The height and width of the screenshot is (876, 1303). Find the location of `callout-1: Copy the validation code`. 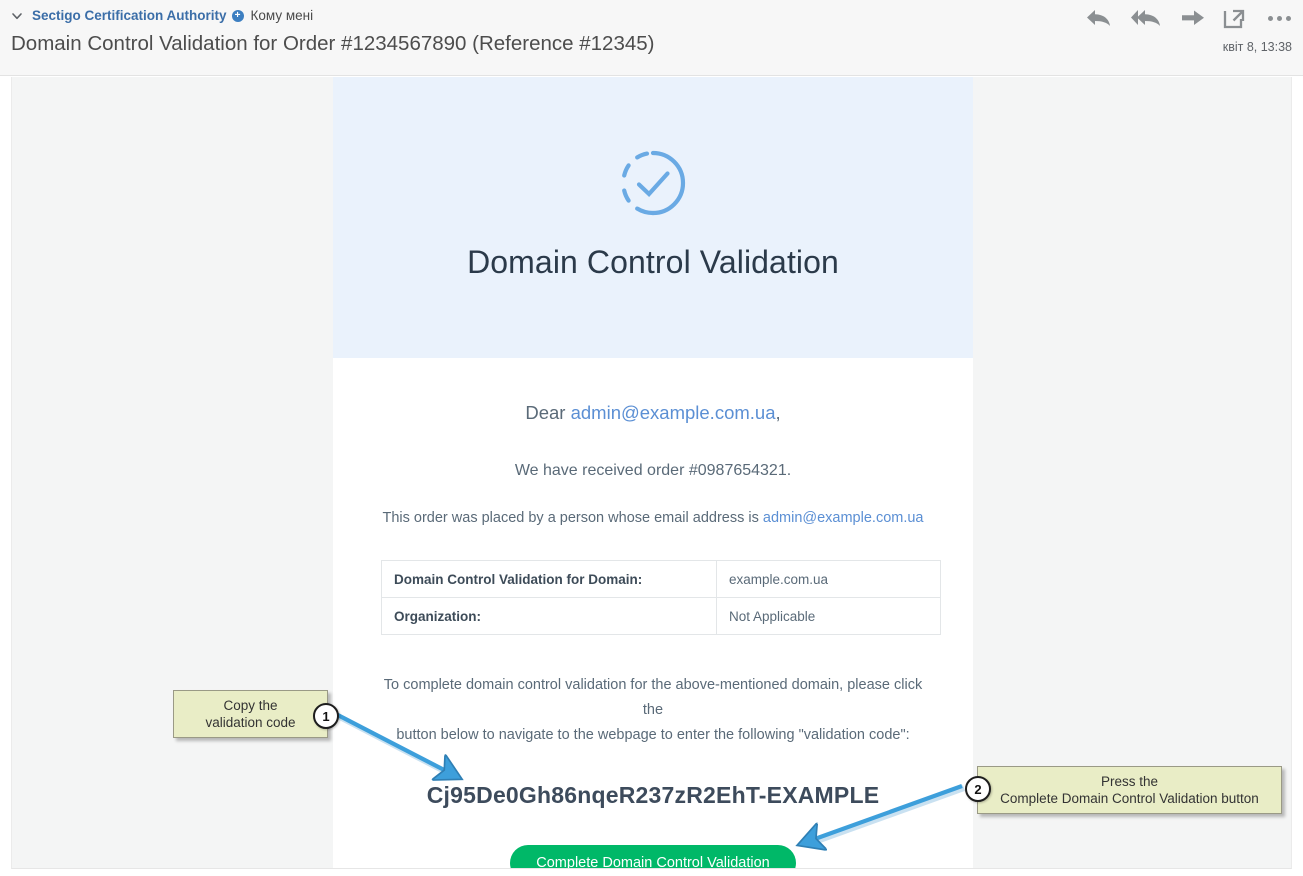

callout-1: Copy the validation code is located at coordinates (250, 714).